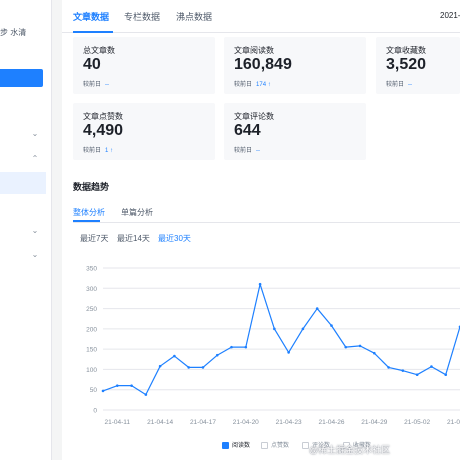 Image resolution: width=460 pixels, height=460 pixels. Describe the element at coordinates (252, 85) in the screenshot. I see `stat-compare: 较前日 174 ↑` at that location.